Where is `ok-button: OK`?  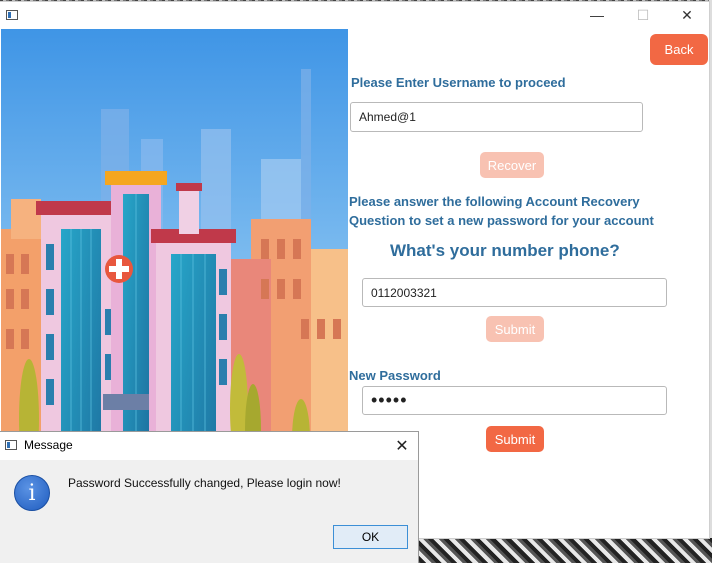 ok-button: OK is located at coordinates (370, 537).